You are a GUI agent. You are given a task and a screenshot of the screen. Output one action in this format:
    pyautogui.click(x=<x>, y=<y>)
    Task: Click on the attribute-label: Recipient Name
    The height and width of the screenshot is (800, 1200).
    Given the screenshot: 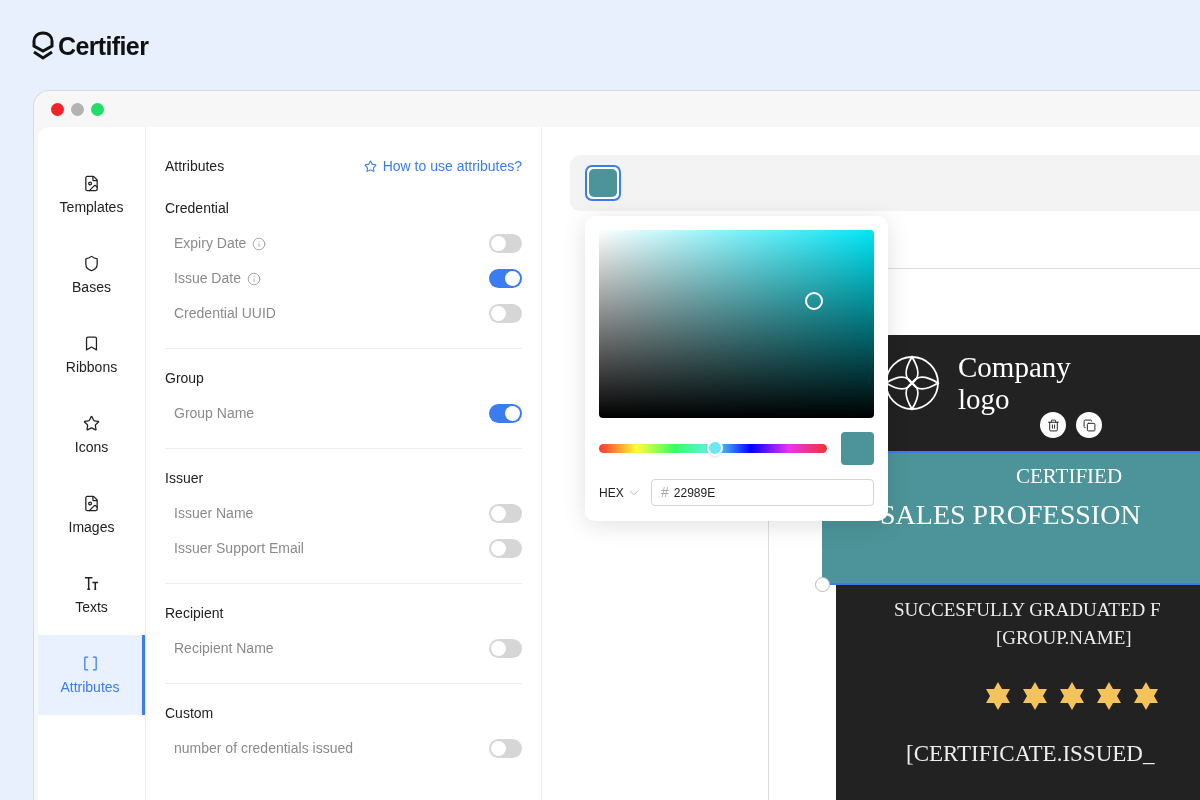 What is the action you would take?
    pyautogui.click(x=224, y=648)
    